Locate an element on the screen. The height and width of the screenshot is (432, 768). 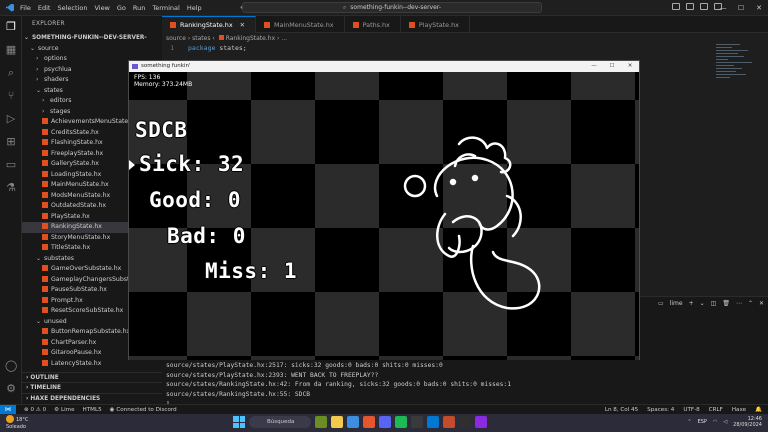
close-panel-icon: ✕ is located at coordinates (761, 303).